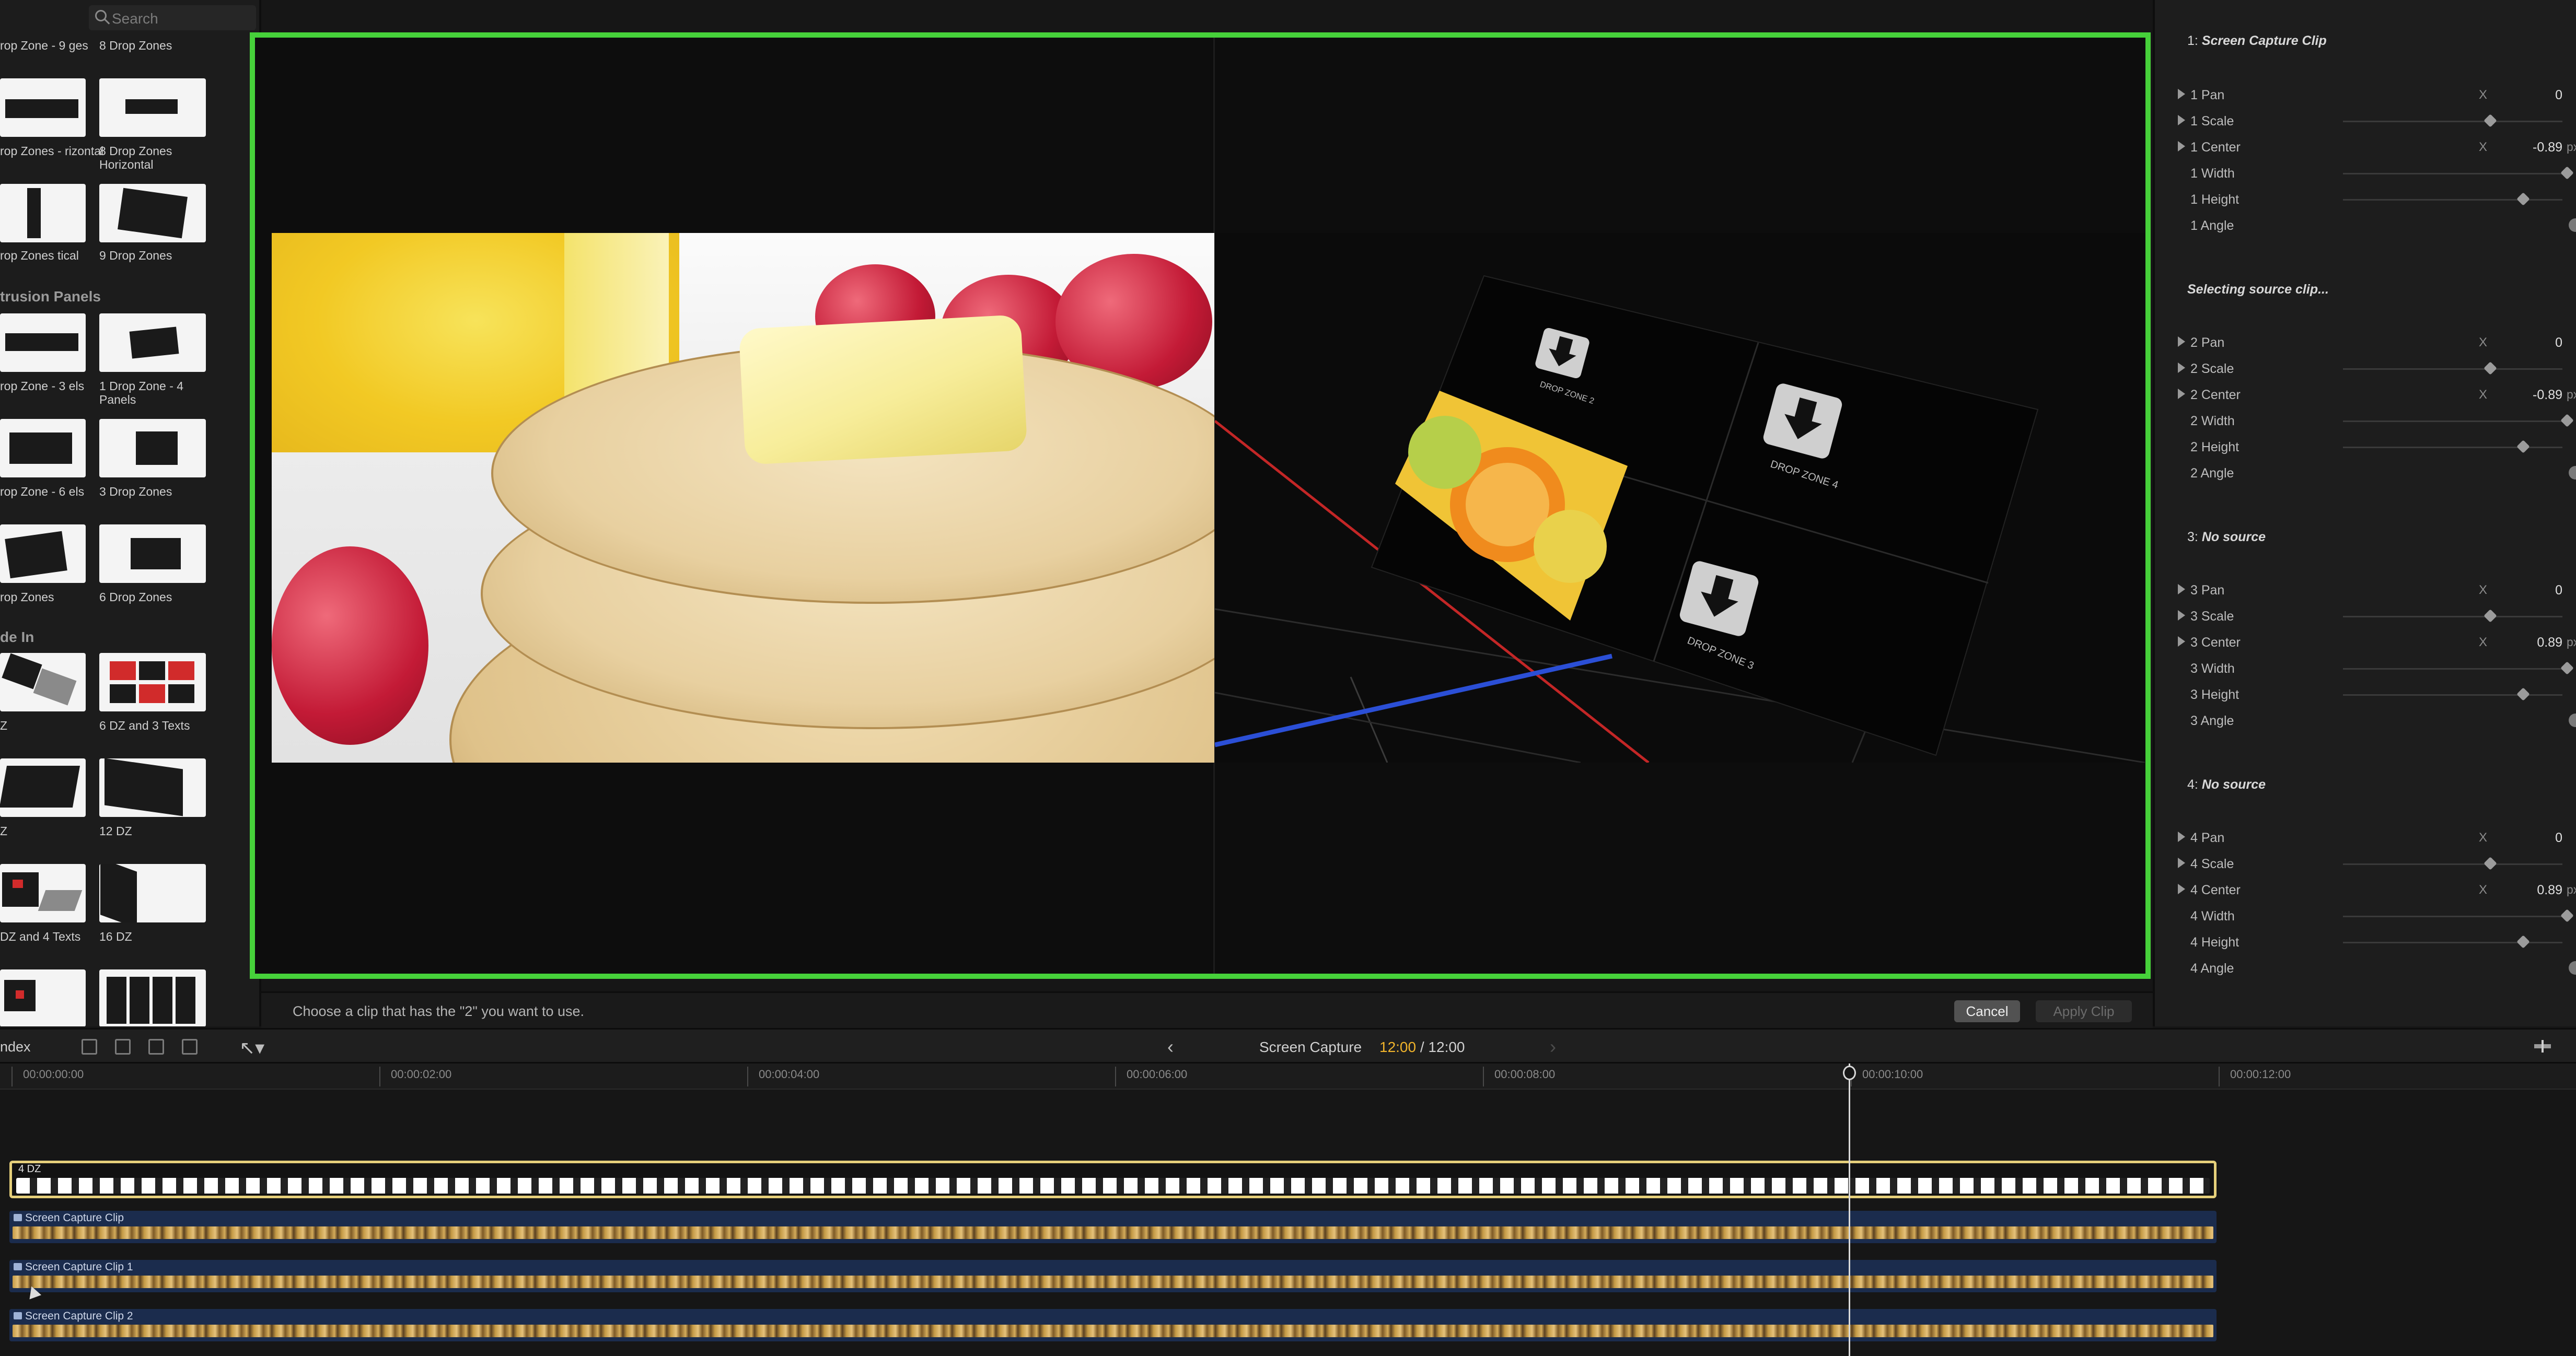 Image resolution: width=2576 pixels, height=1356 pixels. Describe the element at coordinates (2536, 642) in the screenshot. I see `param-value: 0.89` at that location.